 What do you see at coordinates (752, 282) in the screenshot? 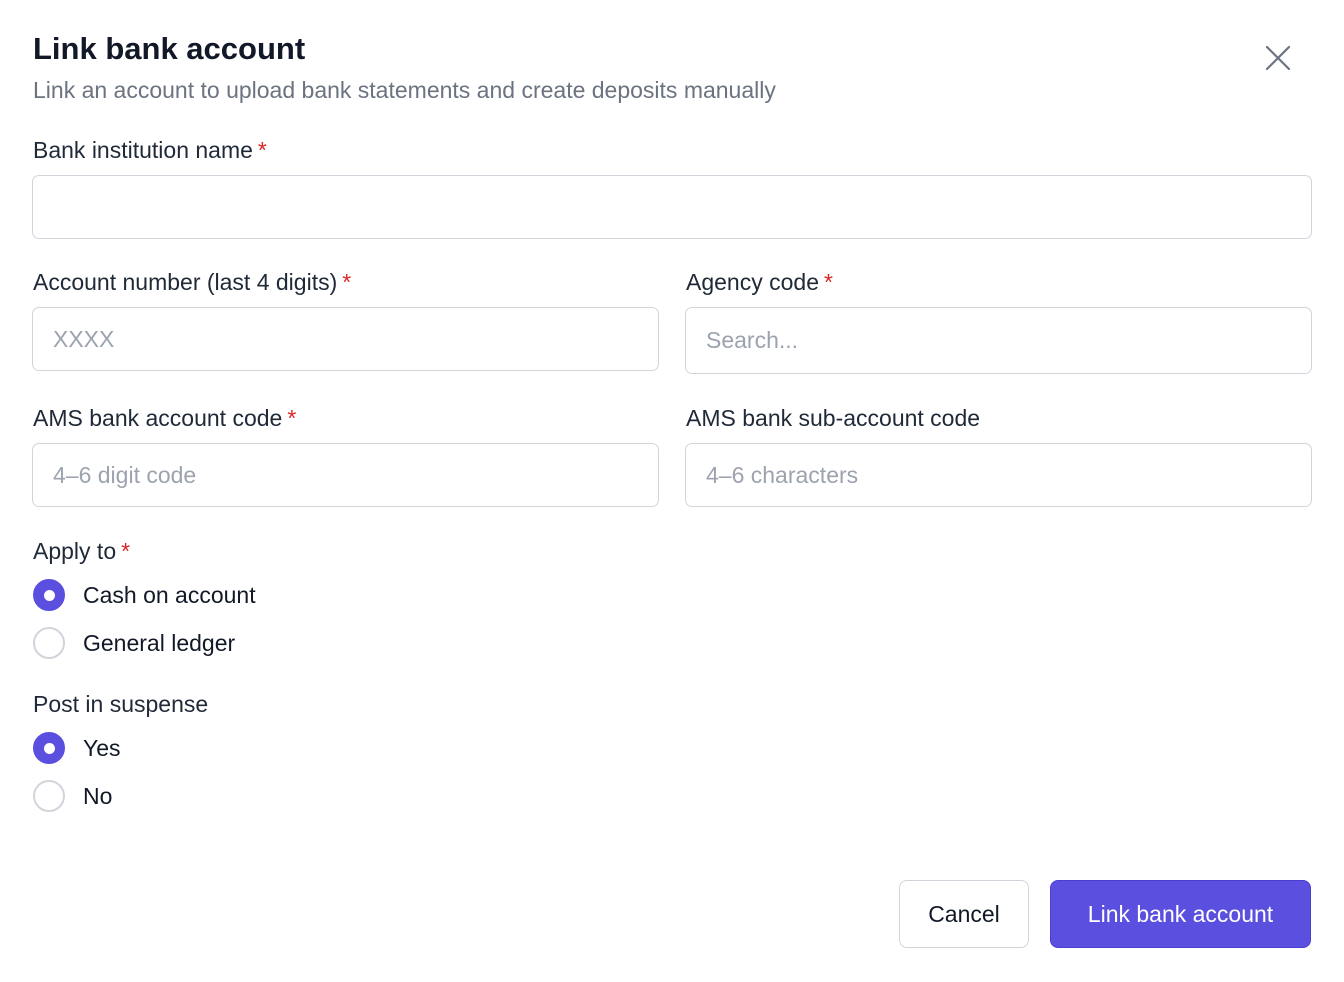
I see `agency-code-label-text: Agency code` at bounding box center [752, 282].